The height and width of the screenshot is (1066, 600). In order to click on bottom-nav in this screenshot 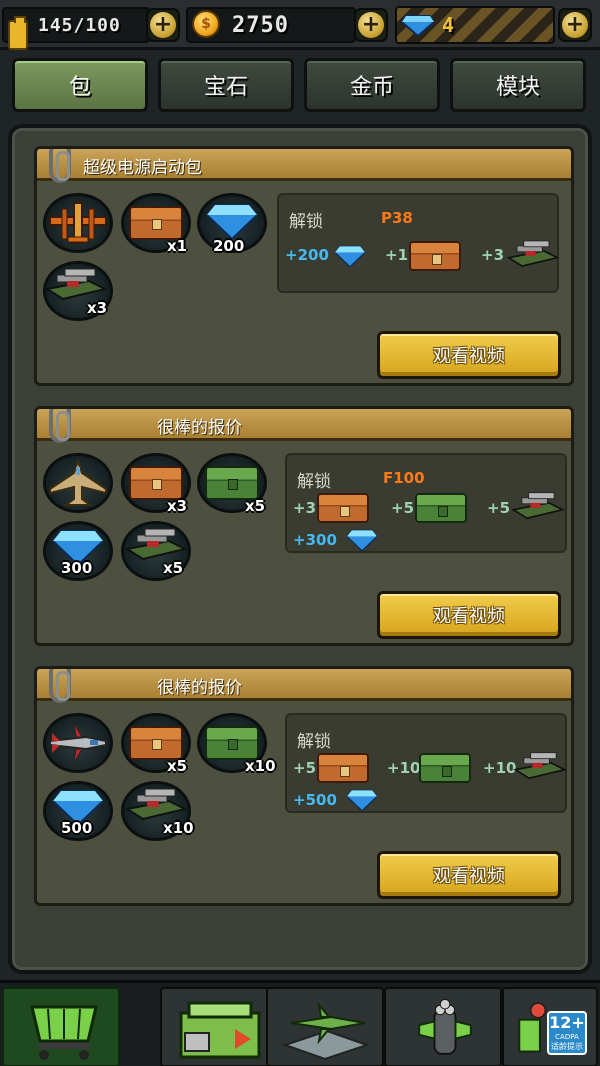, I will do `click(300, 1023)`.